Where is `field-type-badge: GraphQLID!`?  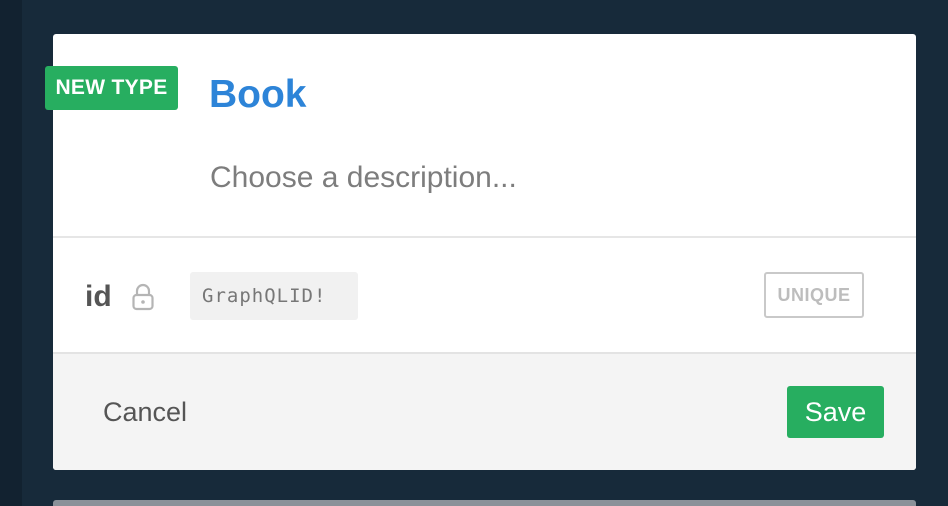
field-type-badge: GraphQLID! is located at coordinates (274, 296).